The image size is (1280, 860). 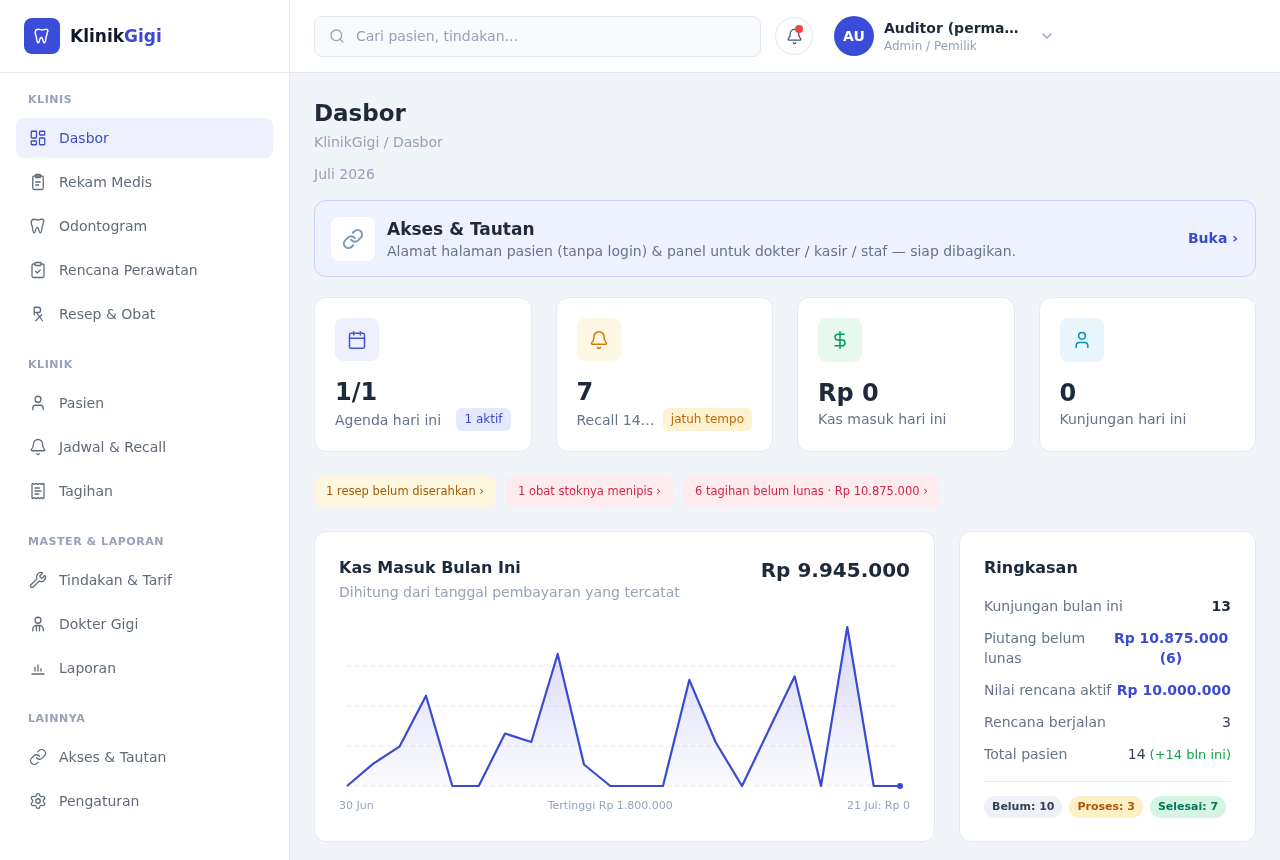 What do you see at coordinates (116, 36) in the screenshot?
I see `brand-name: KlinikGigi` at bounding box center [116, 36].